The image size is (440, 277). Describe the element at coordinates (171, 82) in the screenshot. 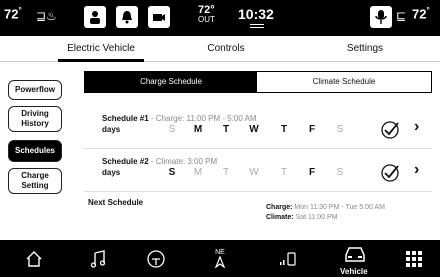

I see `subtab-charge-schedule: Charge Schedule` at that location.